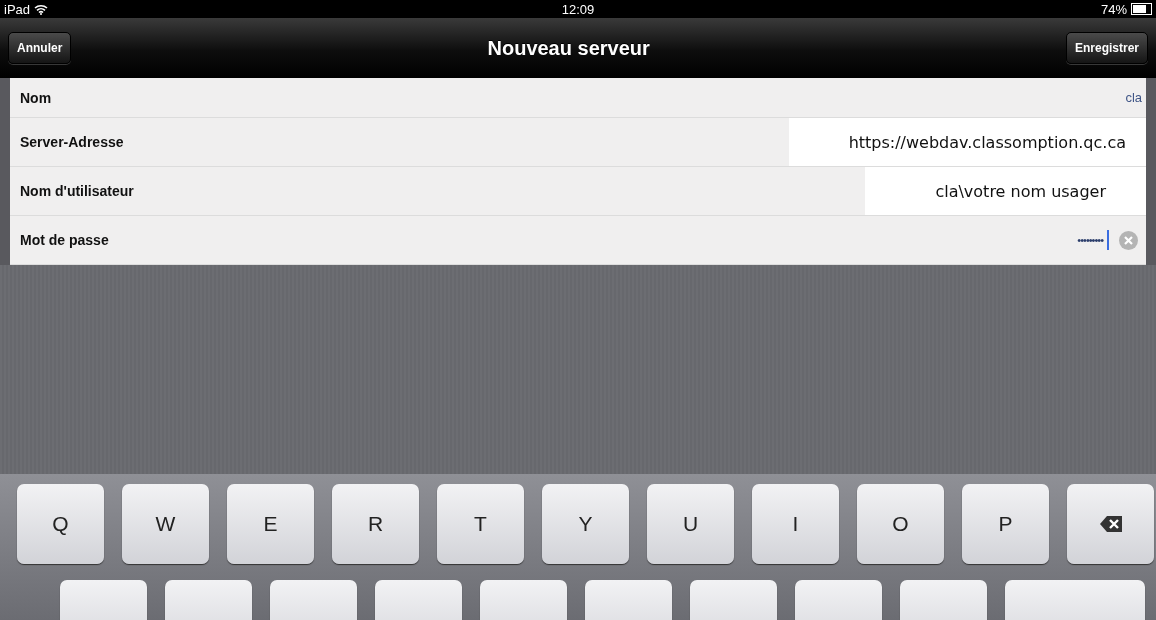  Describe the element at coordinates (795, 524) in the screenshot. I see `key: I` at that location.